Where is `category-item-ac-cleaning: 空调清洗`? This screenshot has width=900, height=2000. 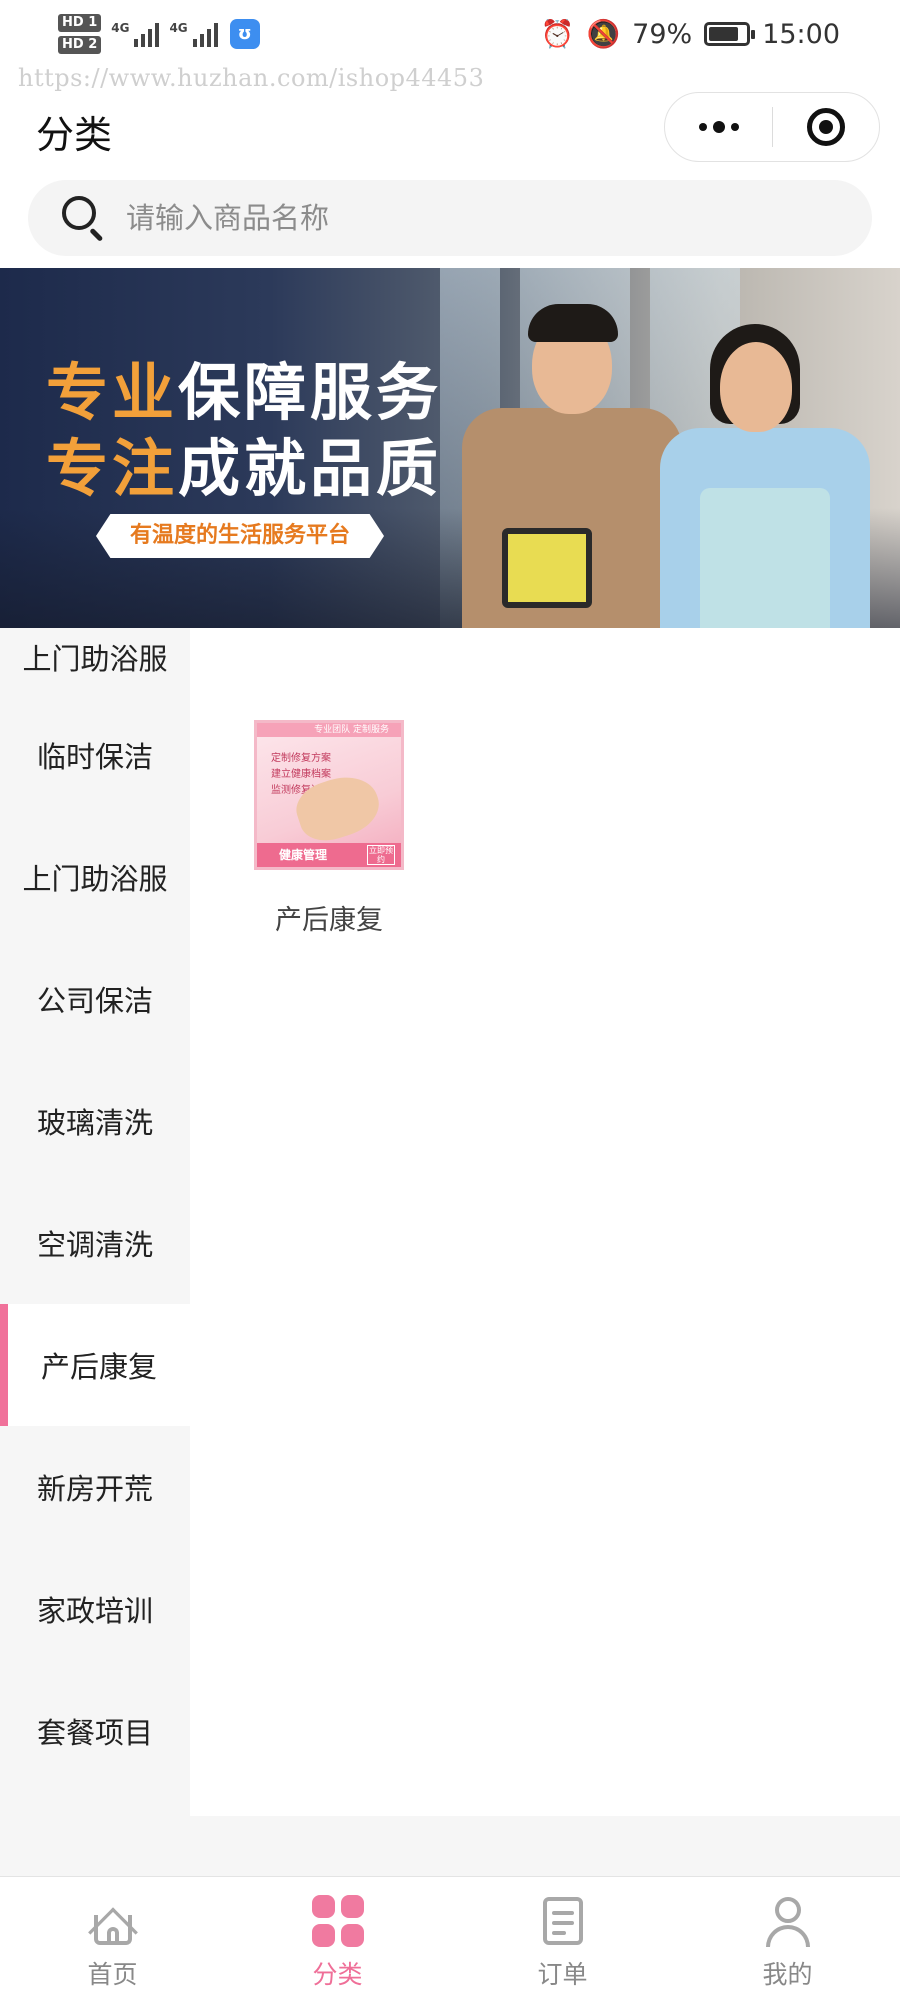 category-item-ac-cleaning: 空调清洗 is located at coordinates (95, 1243).